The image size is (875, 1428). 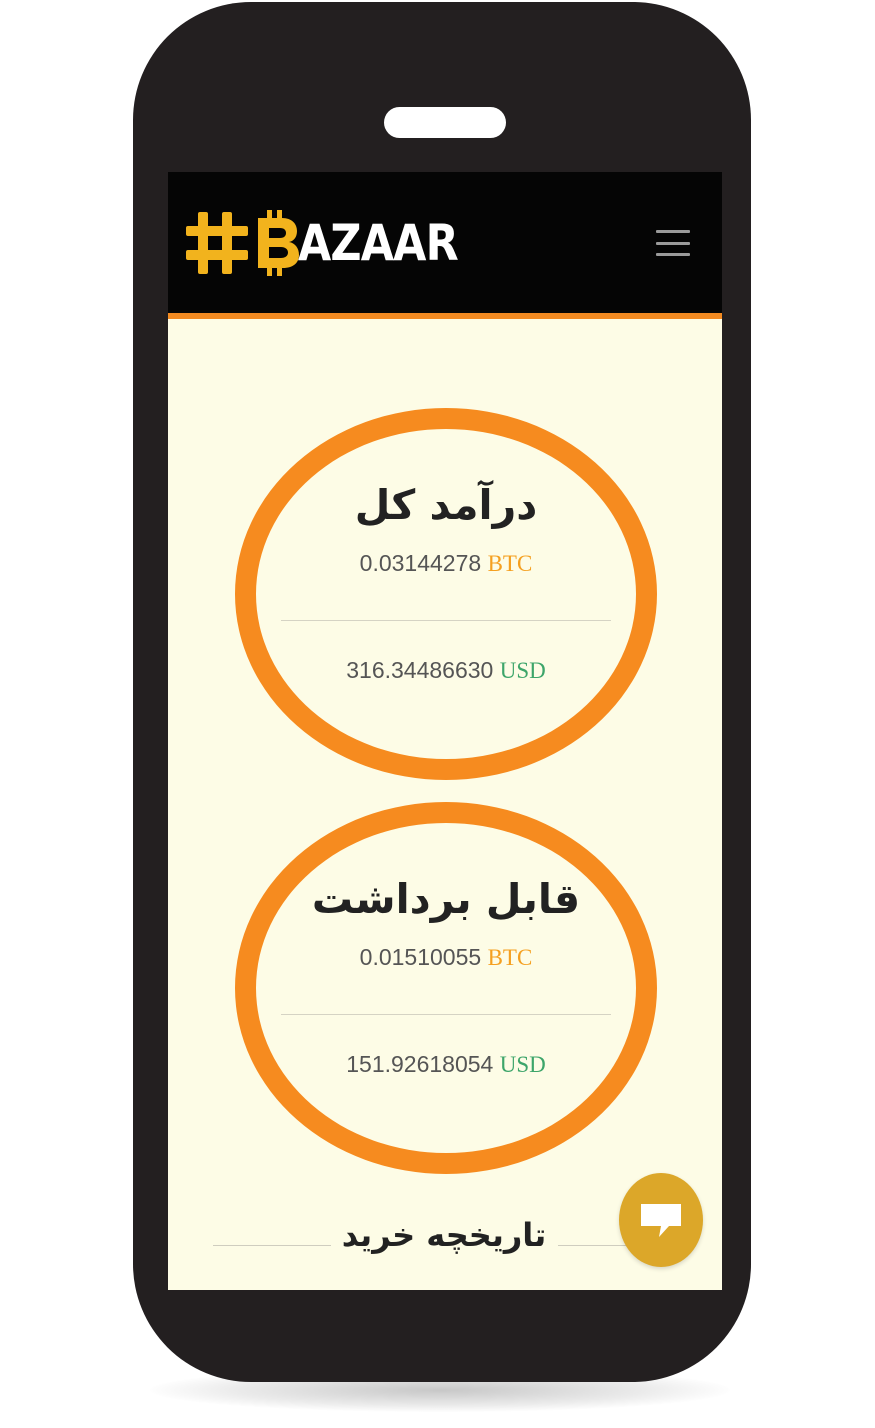 What do you see at coordinates (272, 1245) in the screenshot?
I see `heading-rule-left` at bounding box center [272, 1245].